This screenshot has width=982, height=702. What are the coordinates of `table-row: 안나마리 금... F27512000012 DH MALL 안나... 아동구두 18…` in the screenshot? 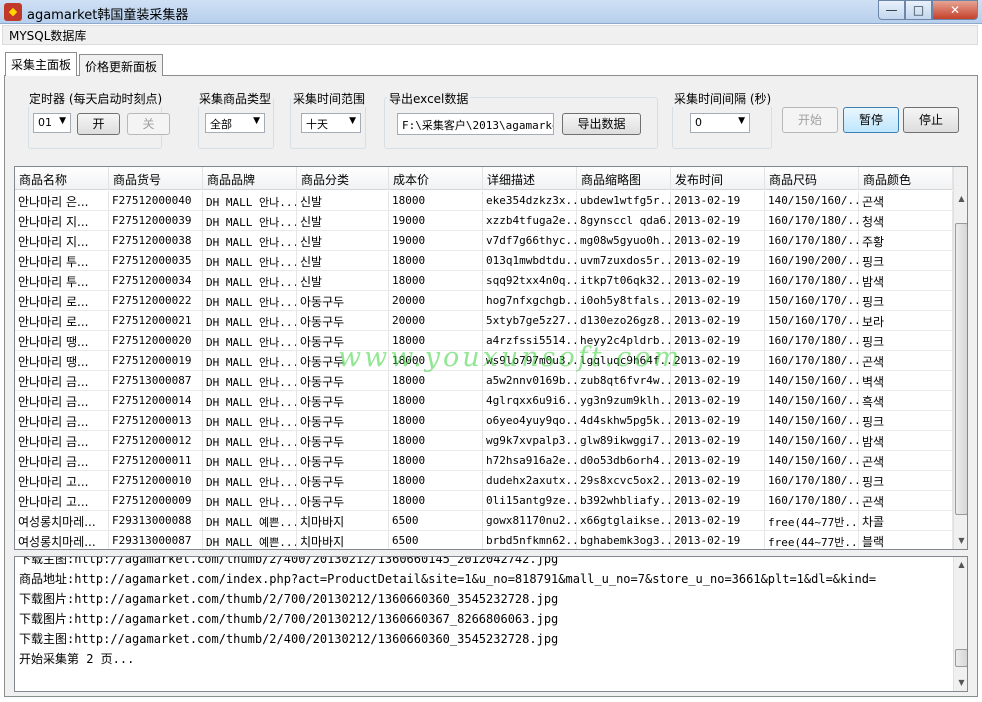 It's located at (484, 441).